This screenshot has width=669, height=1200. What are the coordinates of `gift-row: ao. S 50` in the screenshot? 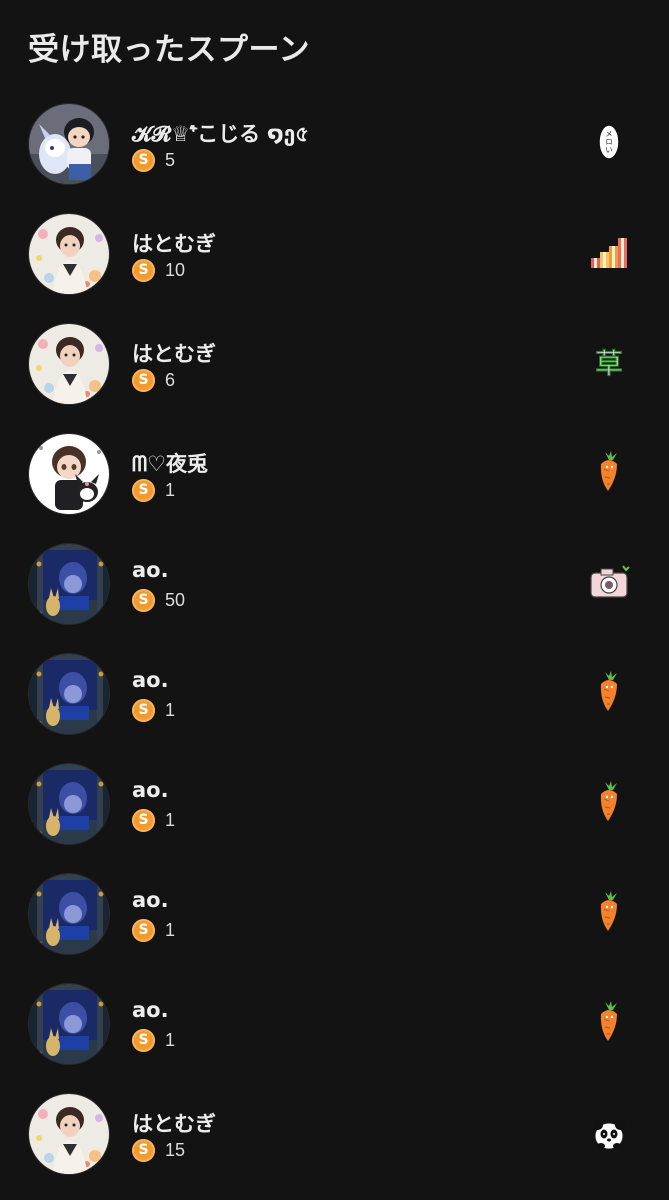 It's located at (334, 585).